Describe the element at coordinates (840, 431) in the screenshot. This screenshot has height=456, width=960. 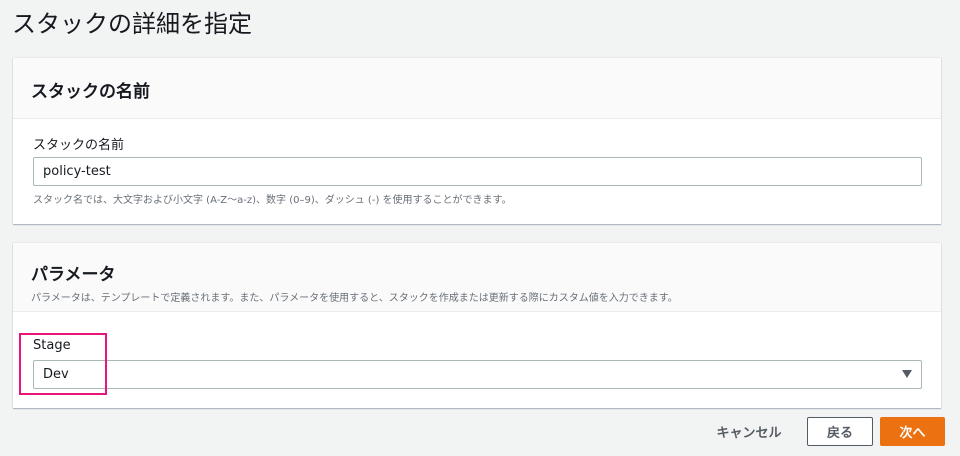
I see `back-button: 戻る` at that location.